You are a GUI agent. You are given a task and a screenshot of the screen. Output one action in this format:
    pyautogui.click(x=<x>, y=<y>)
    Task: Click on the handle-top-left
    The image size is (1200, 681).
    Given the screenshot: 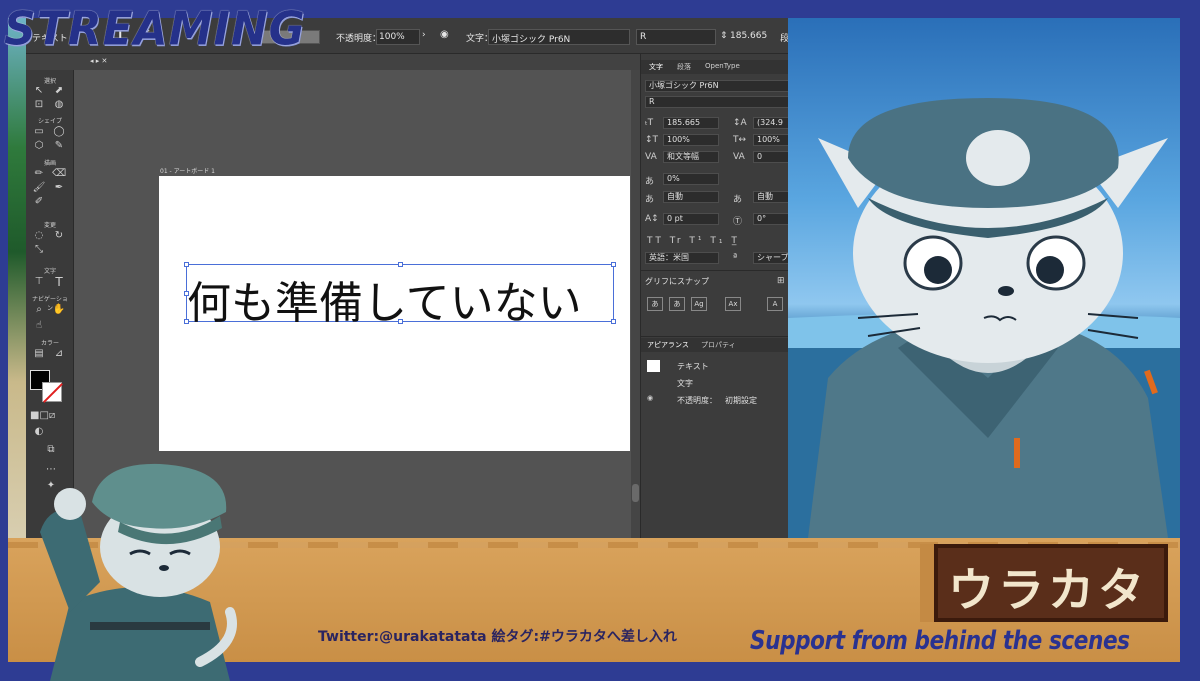 What is the action you would take?
    pyautogui.click(x=186, y=264)
    